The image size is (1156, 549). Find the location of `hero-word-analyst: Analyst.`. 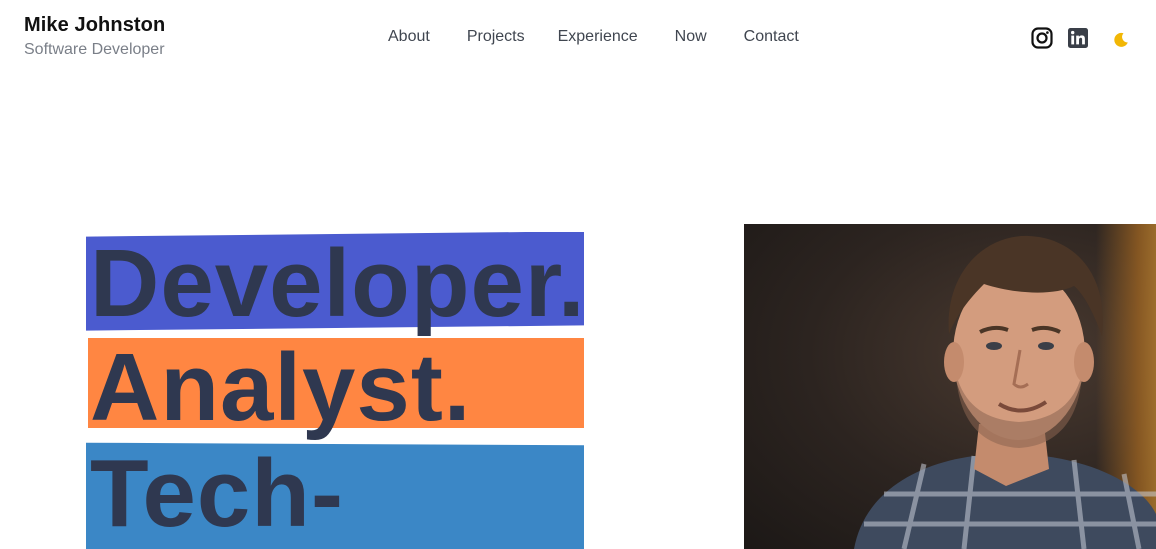

hero-word-analyst: Analyst. is located at coordinates (281, 387).